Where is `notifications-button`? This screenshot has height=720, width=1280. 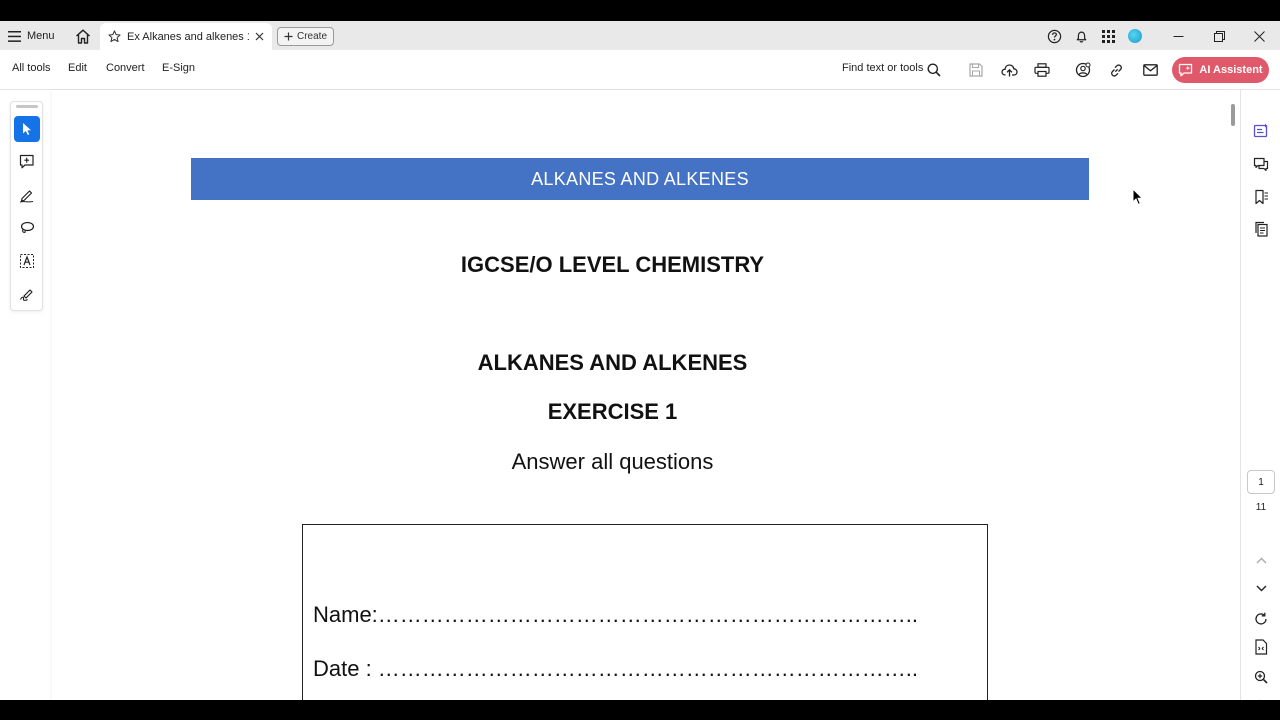
notifications-button is located at coordinates (1081, 36).